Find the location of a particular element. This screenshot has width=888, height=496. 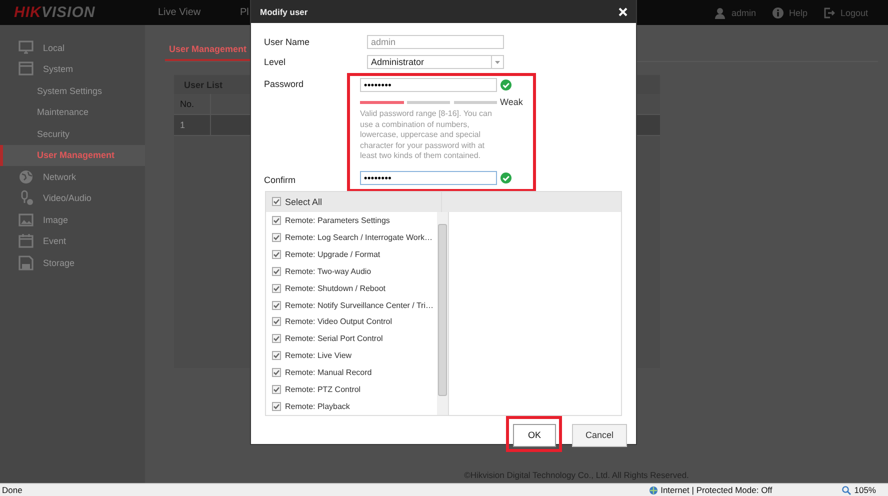

info-icon is located at coordinates (778, 12).